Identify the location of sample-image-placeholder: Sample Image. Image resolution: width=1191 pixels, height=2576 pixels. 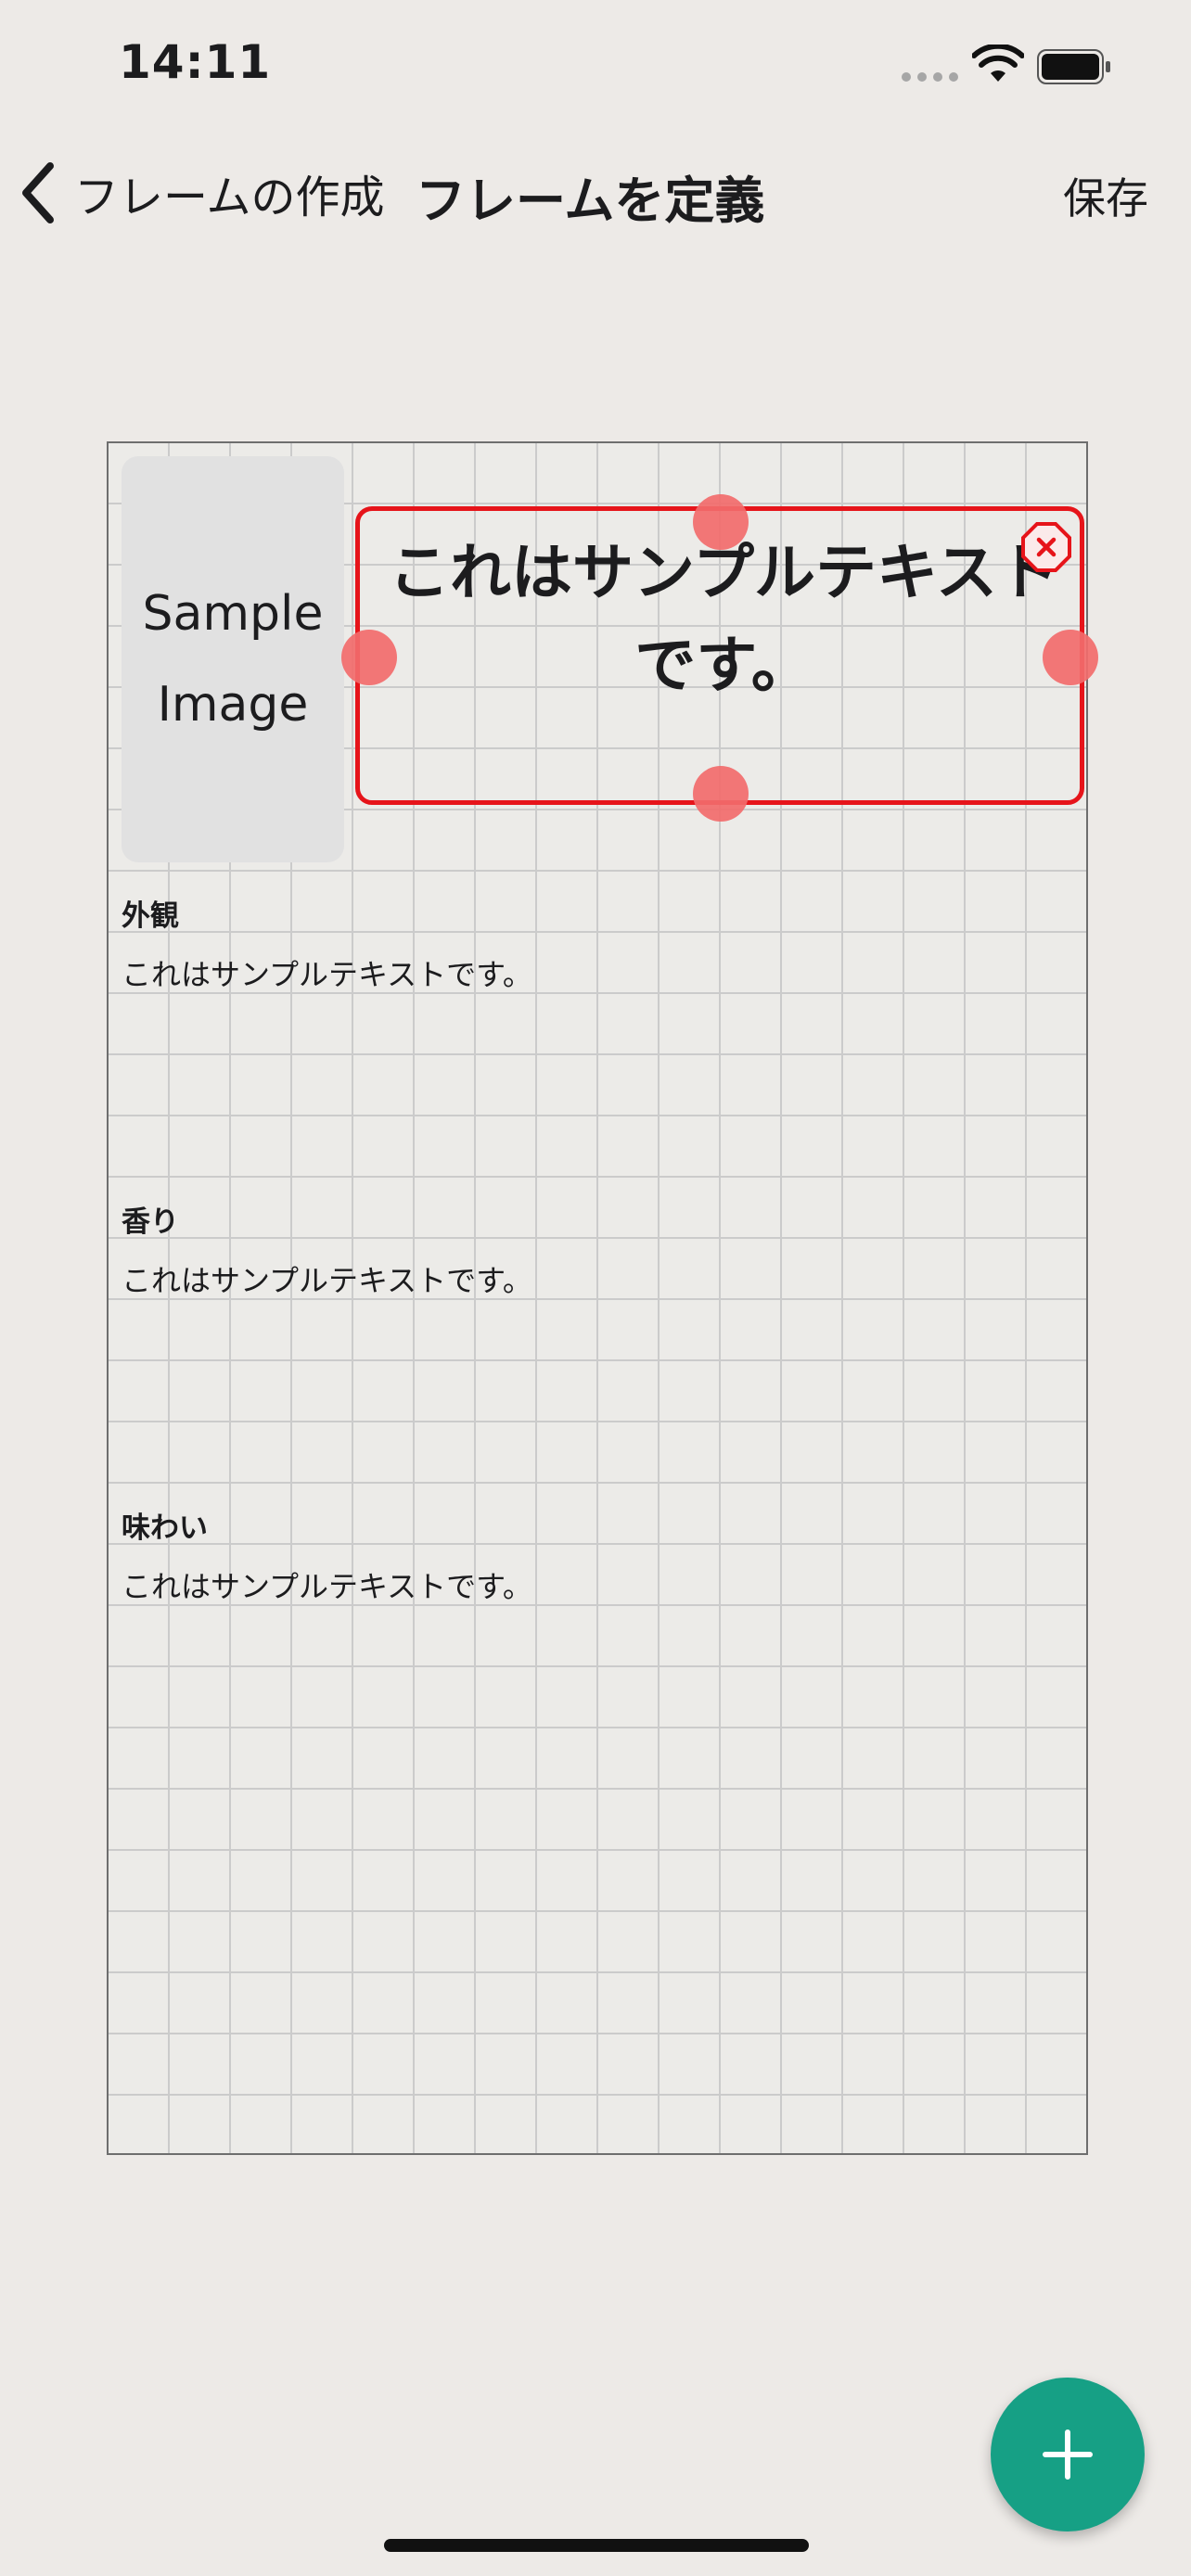
(233, 659).